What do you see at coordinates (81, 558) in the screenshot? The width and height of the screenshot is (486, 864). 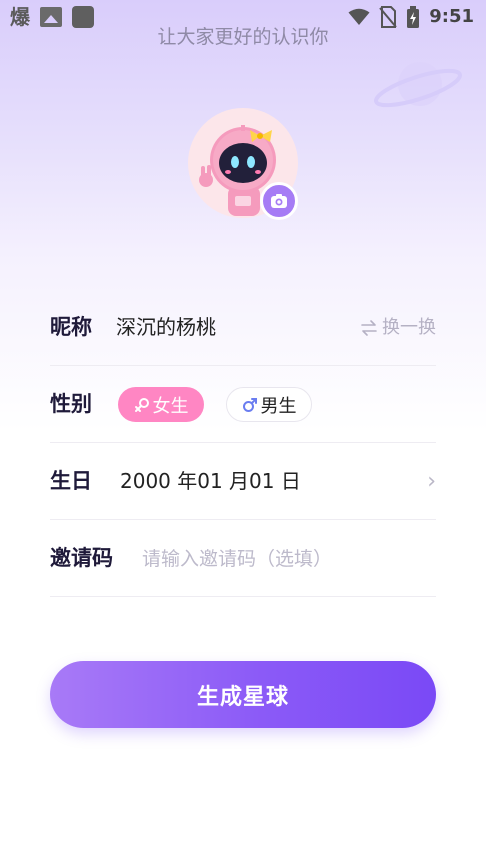 I see `invite-label: 邀请码` at bounding box center [81, 558].